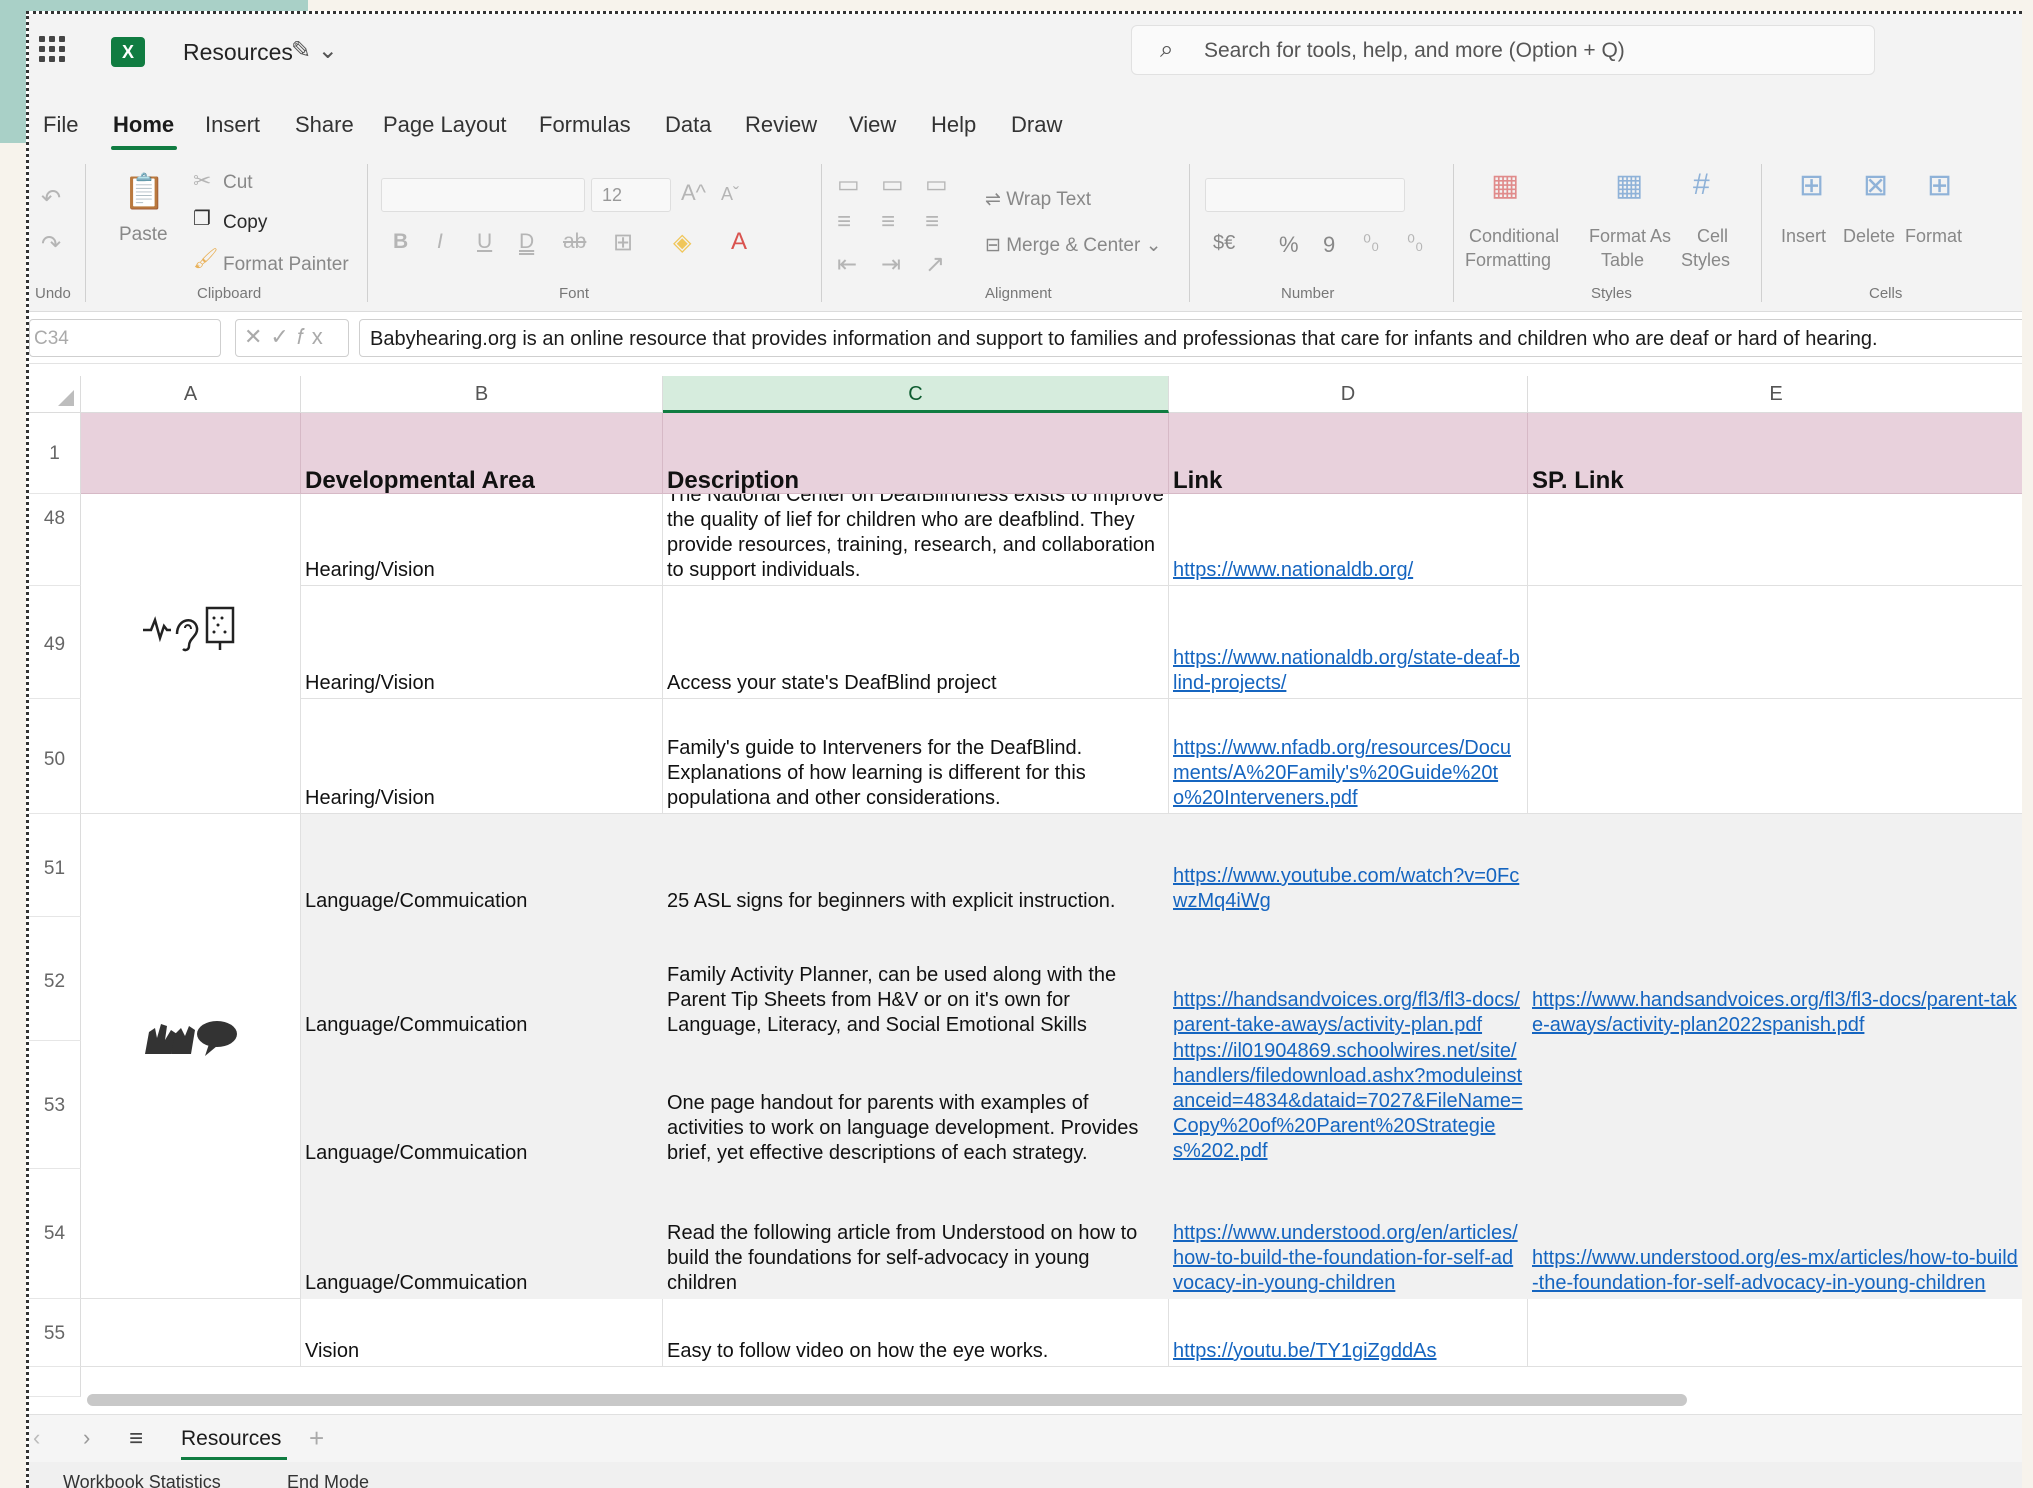 The width and height of the screenshot is (2033, 1488). I want to click on cell-styles-icon: #, so click(1701, 185).